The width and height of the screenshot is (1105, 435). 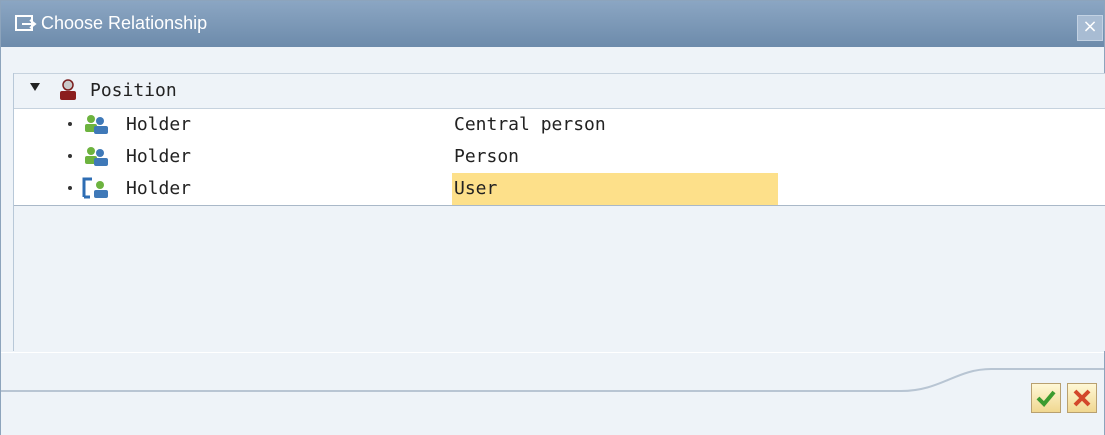 What do you see at coordinates (35, 87) in the screenshot?
I see `expand-arrow-icon` at bounding box center [35, 87].